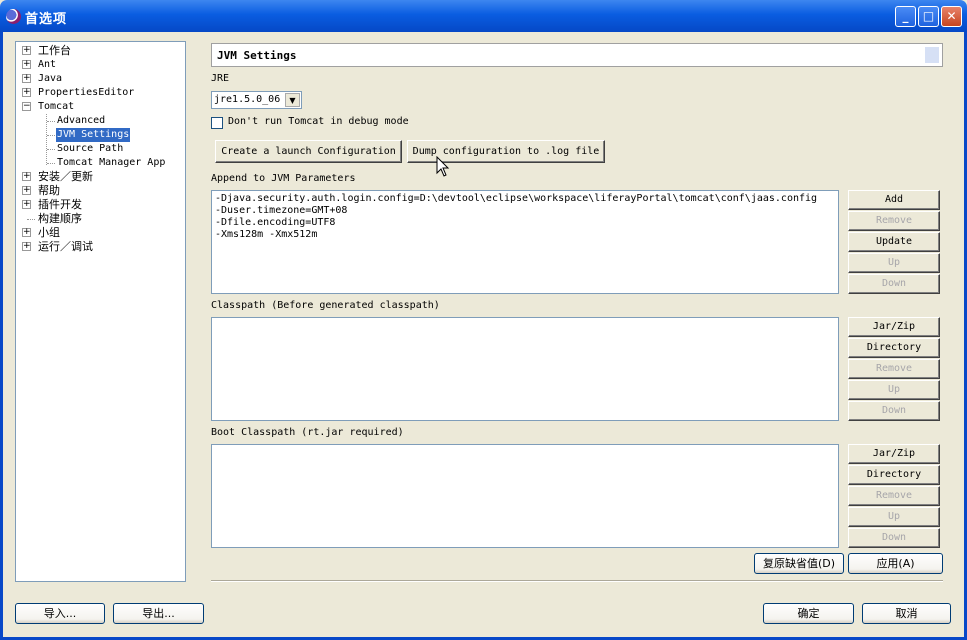 This screenshot has height=640, width=967. What do you see at coordinates (894, 475) in the screenshot?
I see `boot-directory-button: Directory` at bounding box center [894, 475].